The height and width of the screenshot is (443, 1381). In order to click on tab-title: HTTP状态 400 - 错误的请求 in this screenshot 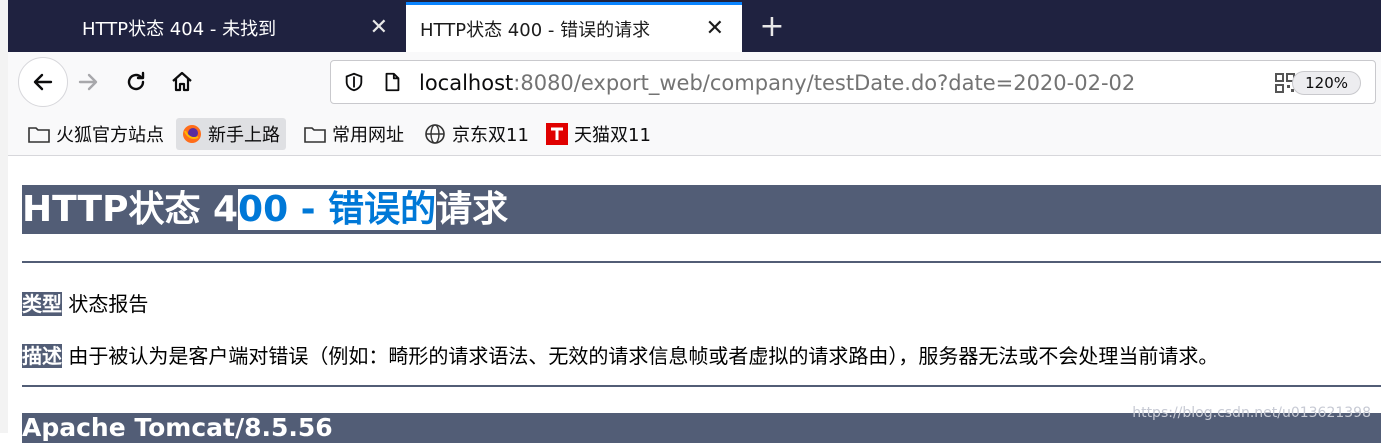, I will do `click(535, 30)`.